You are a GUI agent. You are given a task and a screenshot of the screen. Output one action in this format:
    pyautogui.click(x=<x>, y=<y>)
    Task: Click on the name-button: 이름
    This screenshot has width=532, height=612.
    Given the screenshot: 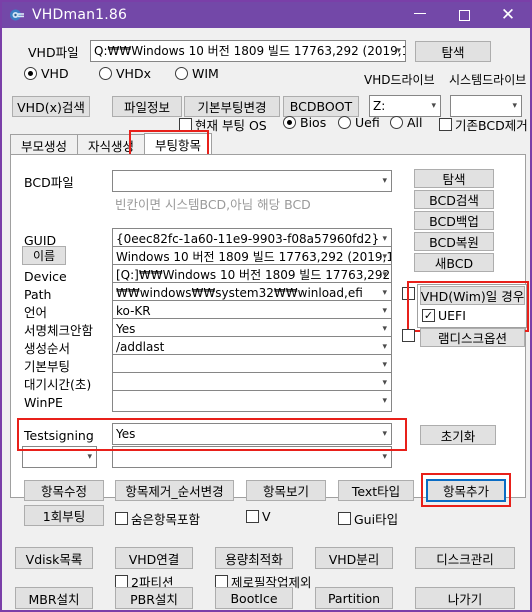 What is the action you would take?
    pyautogui.click(x=44, y=255)
    